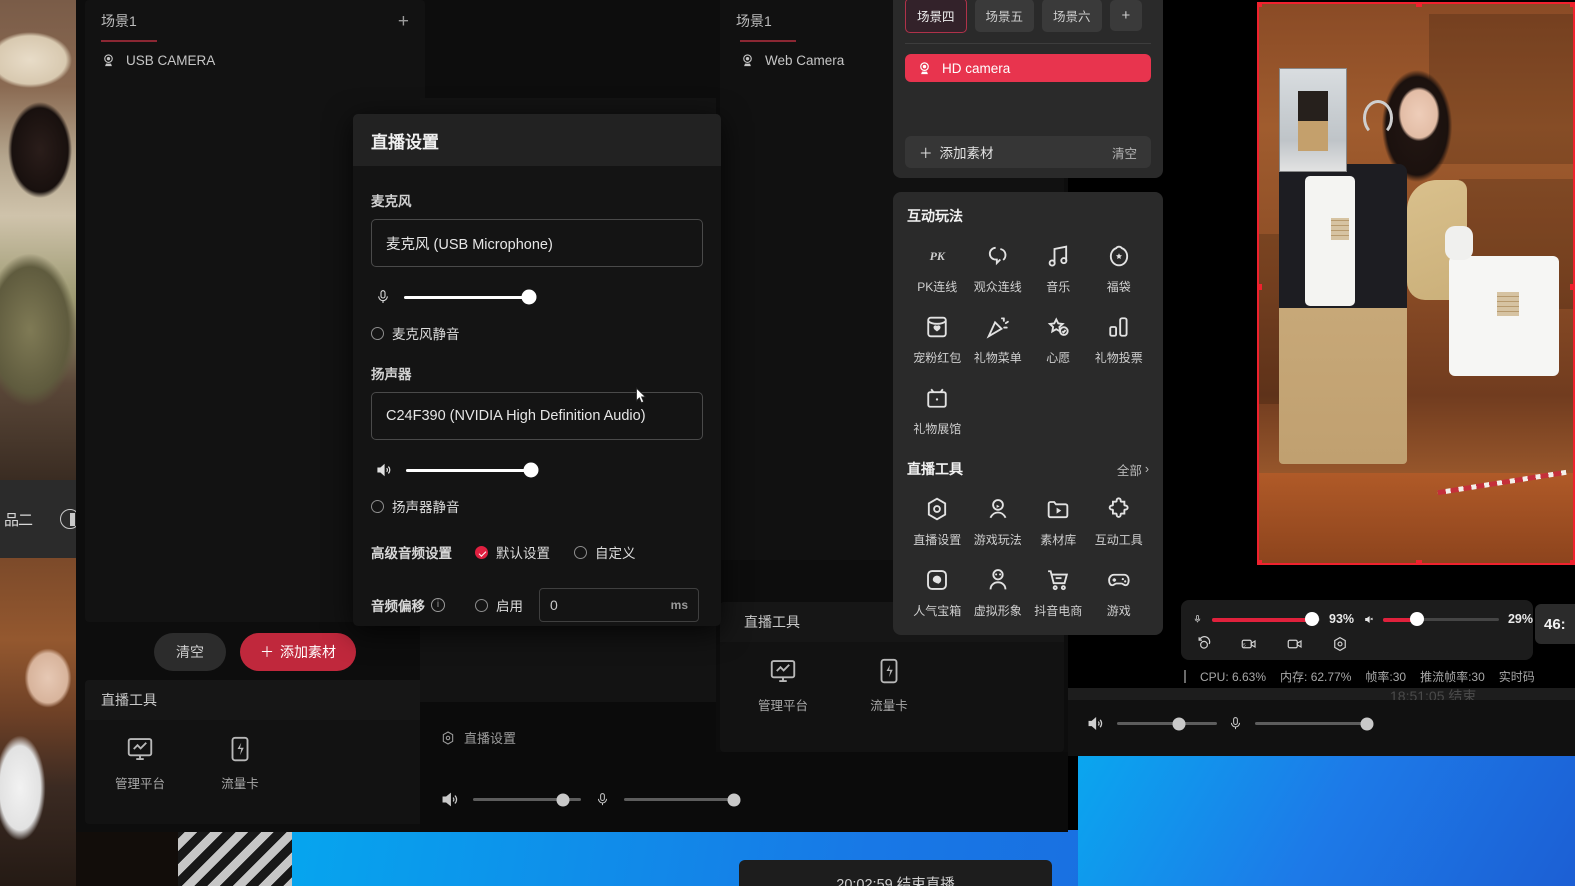  What do you see at coordinates (1058, 592) in the screenshot?
I see `live-tool-item-douyin-ecommerce: 抖音电商` at bounding box center [1058, 592].